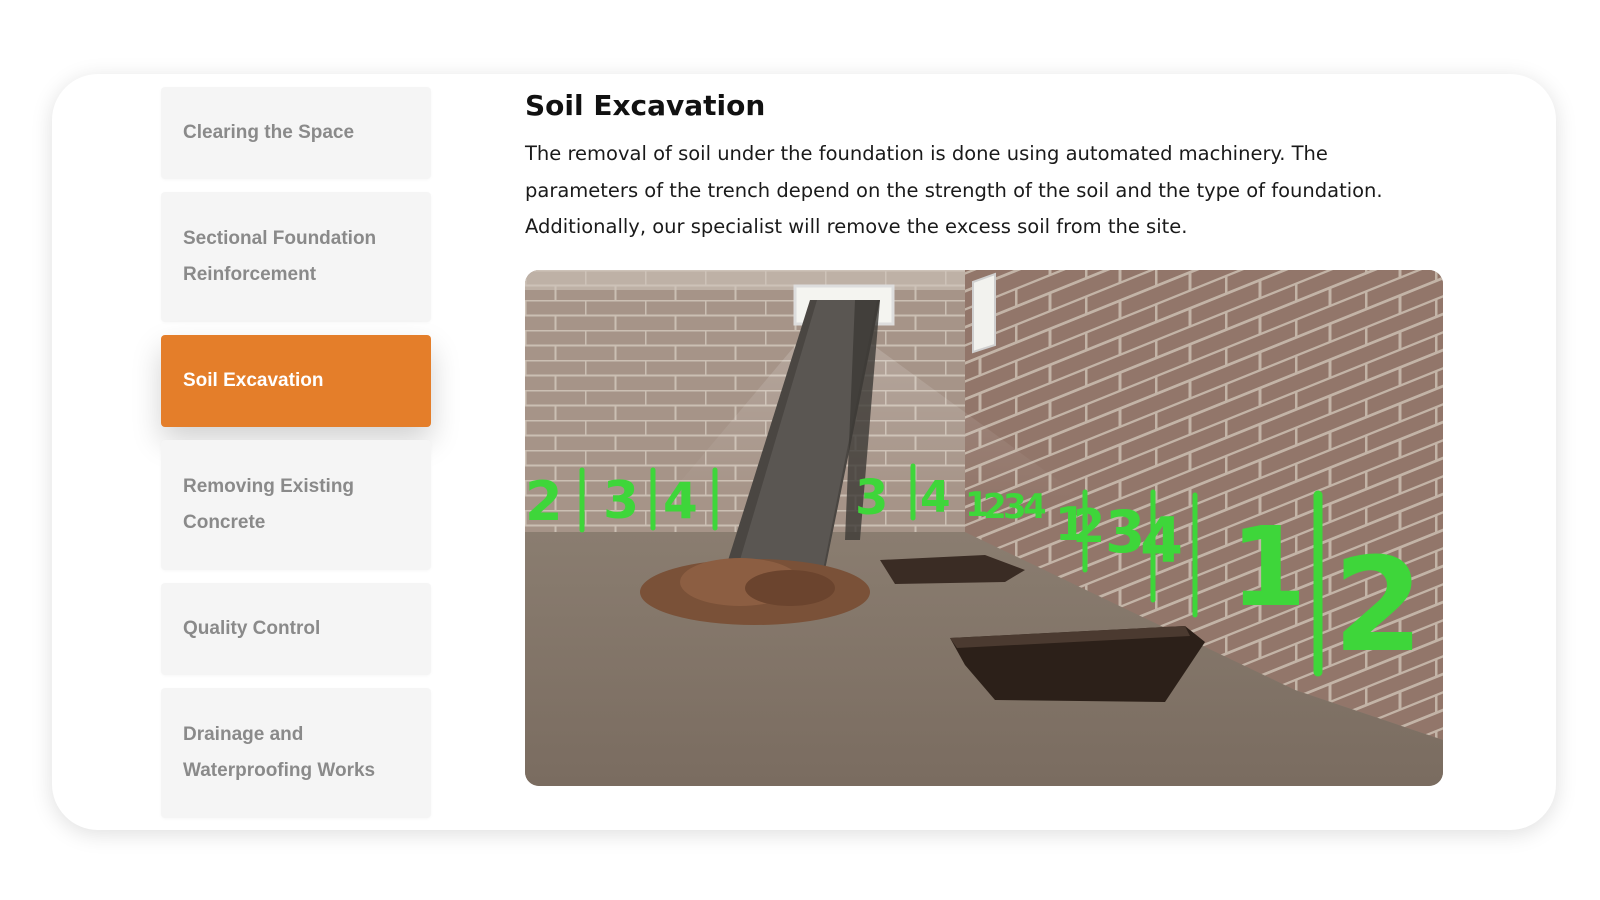 Image resolution: width=1600 pixels, height=900 pixels. Describe the element at coordinates (269, 132) in the screenshot. I see `tab-label: Clearing the Space` at that location.